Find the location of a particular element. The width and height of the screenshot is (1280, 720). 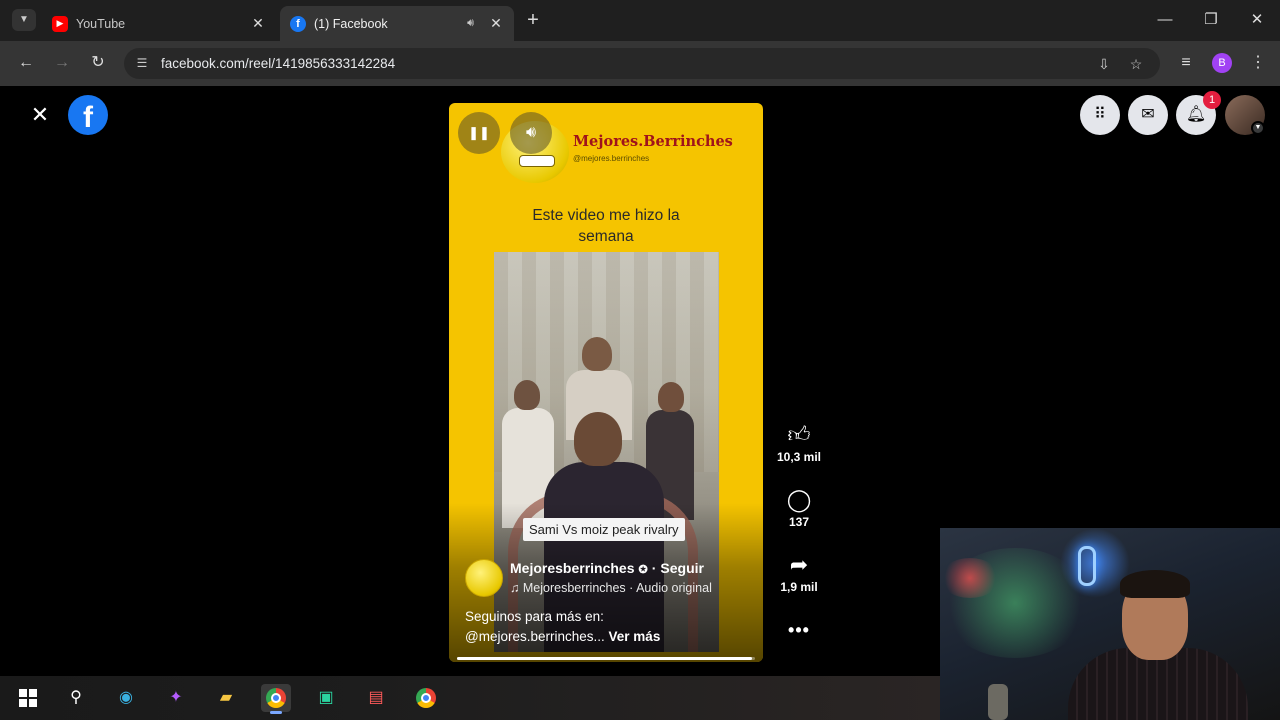

thumbs-up-icon: 👍︎ is located at coordinates (799, 434).